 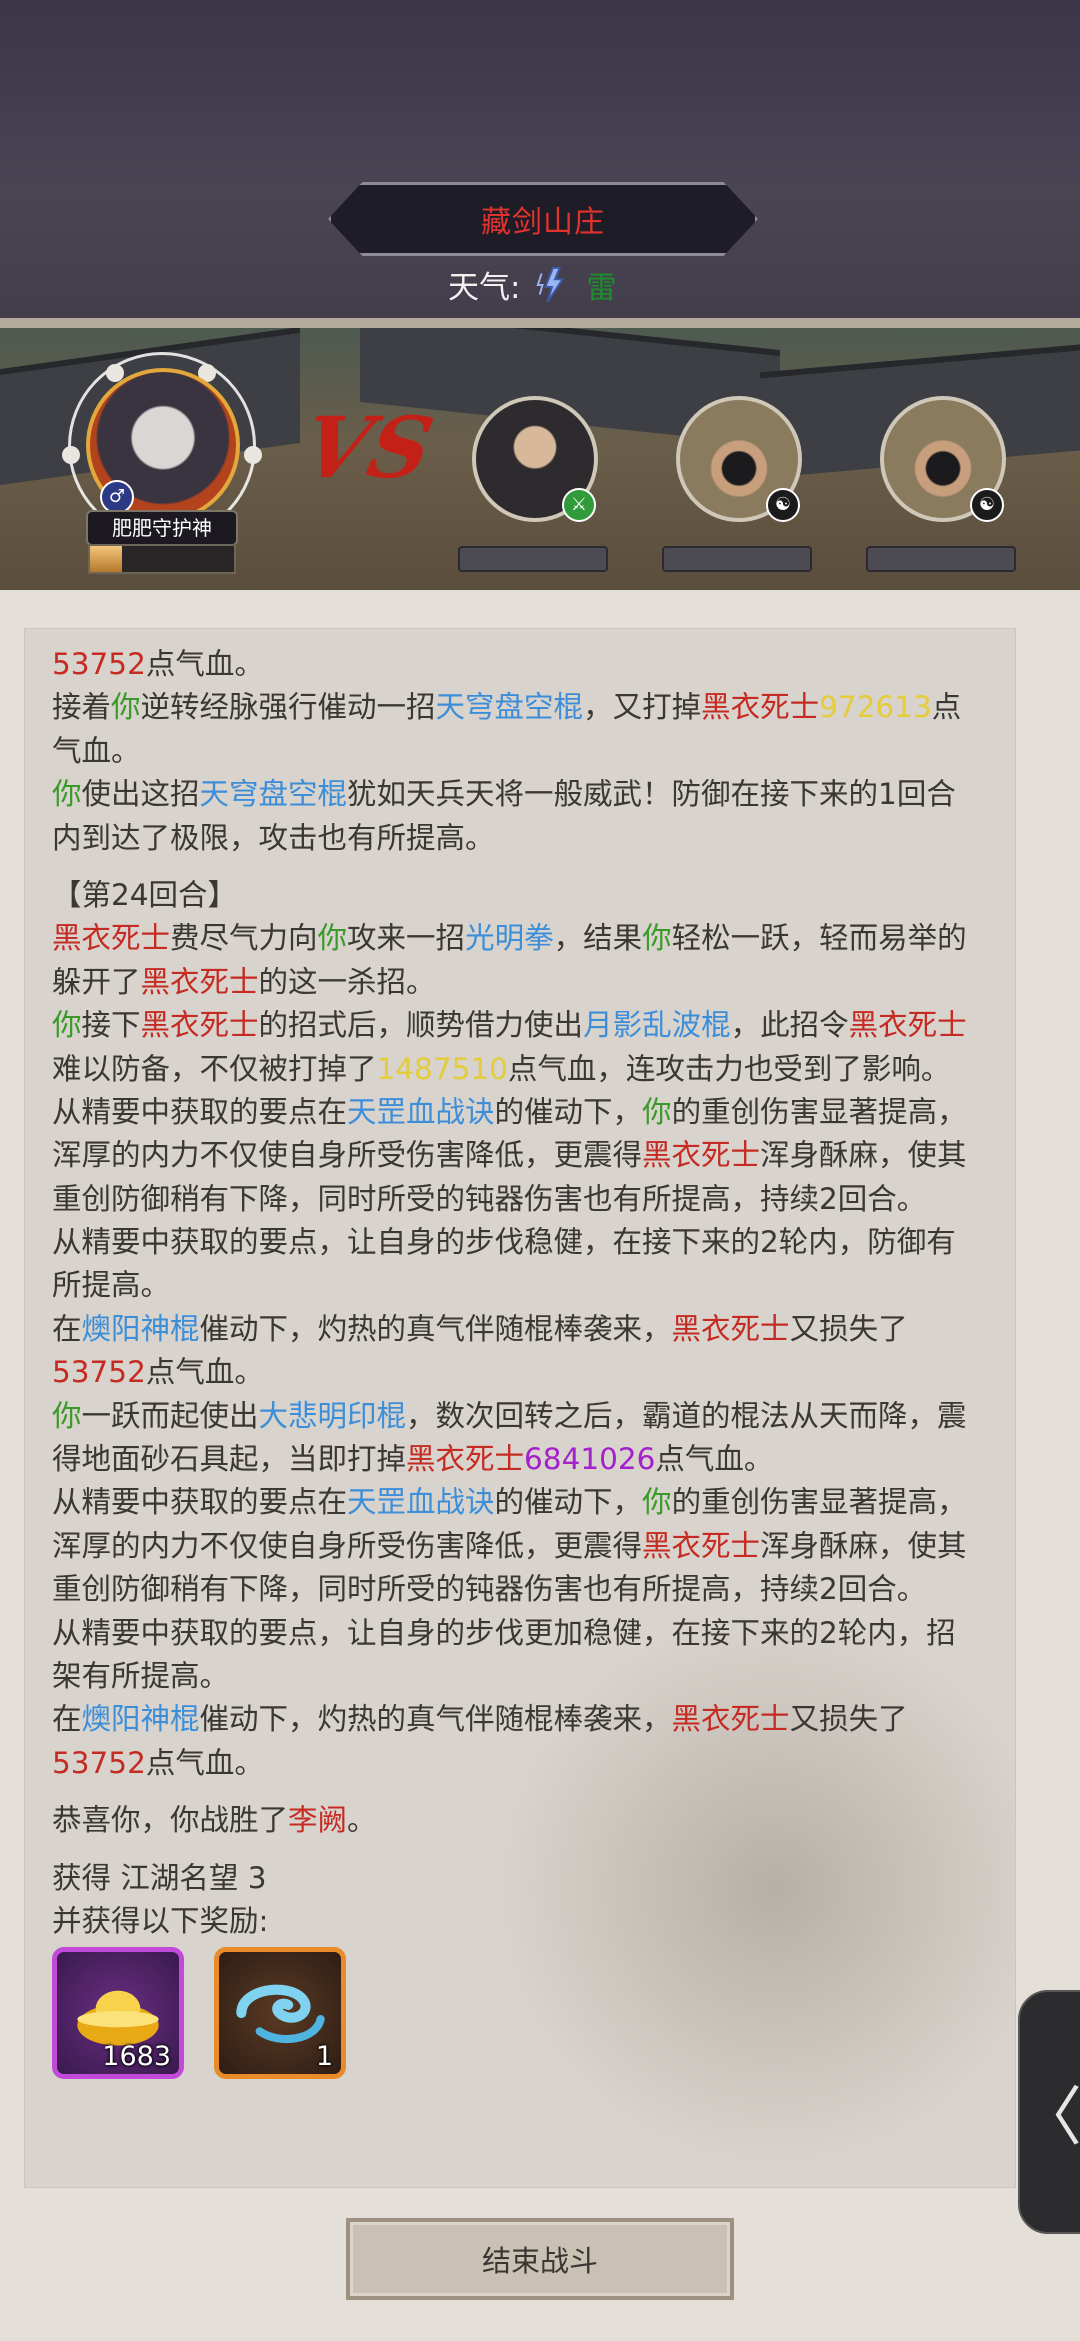 What do you see at coordinates (111, 1025) in the screenshot?
I see `log-segment: 接下` at bounding box center [111, 1025].